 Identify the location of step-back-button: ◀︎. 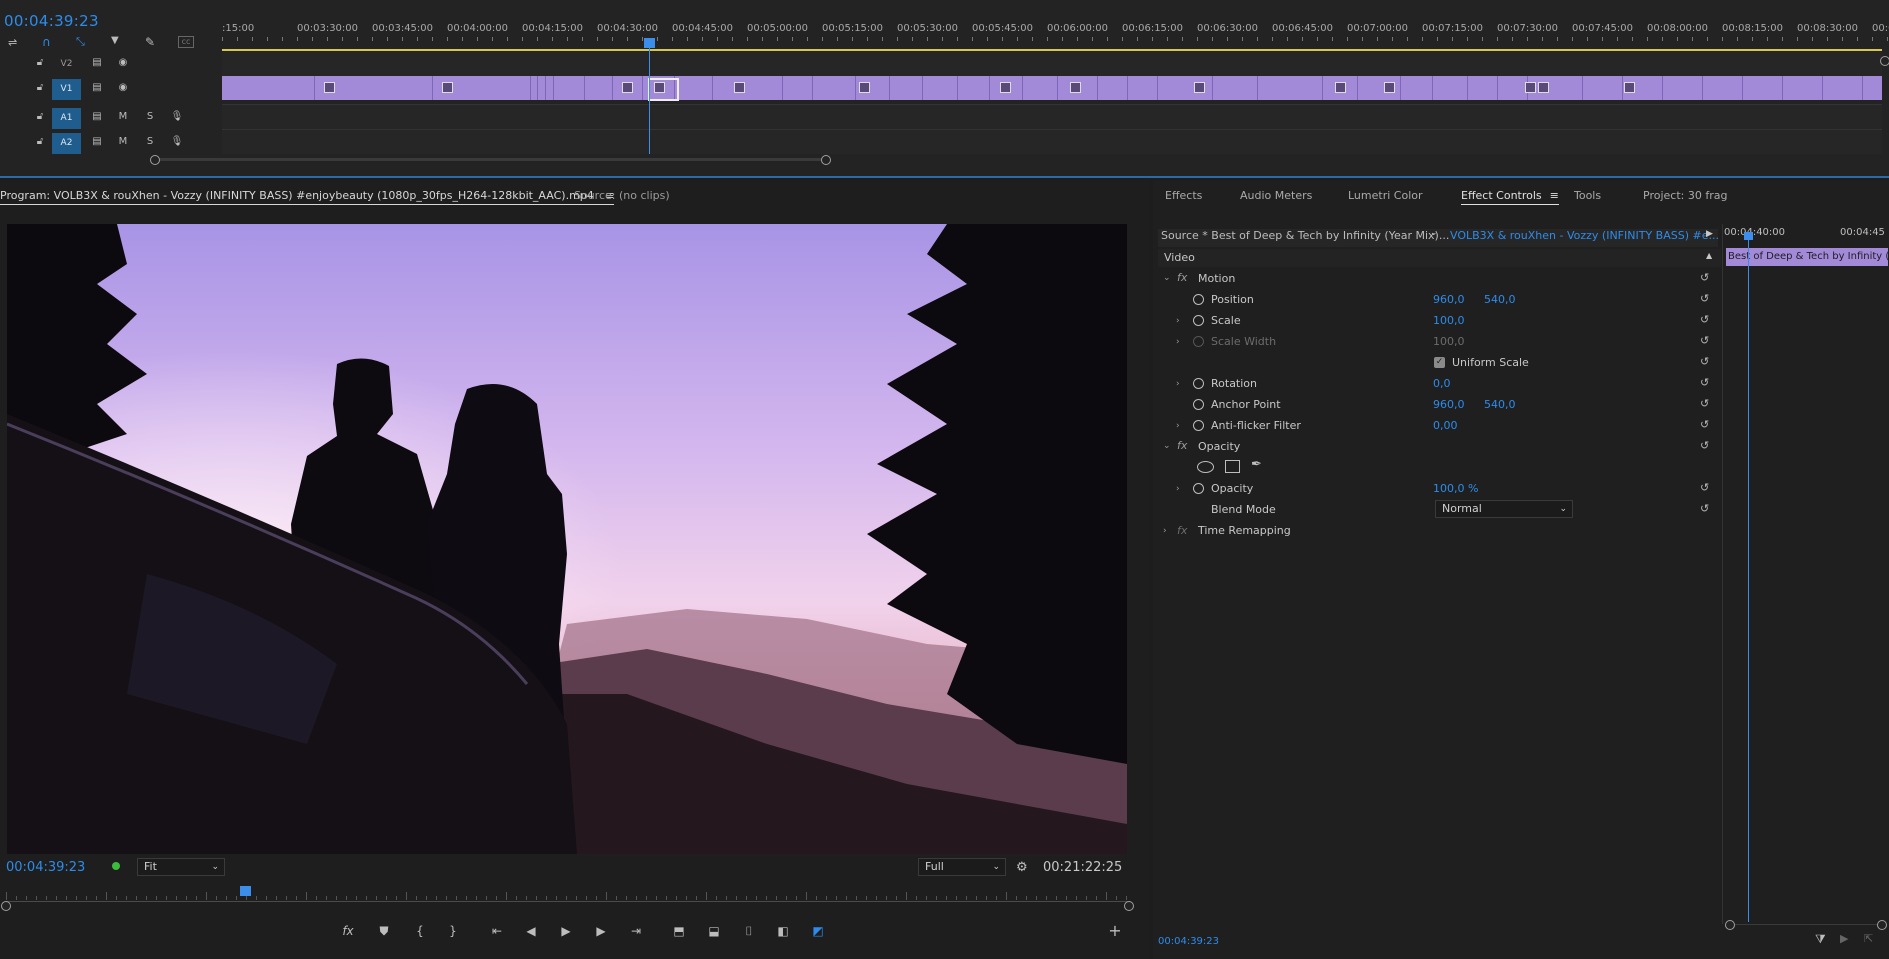
(531, 931).